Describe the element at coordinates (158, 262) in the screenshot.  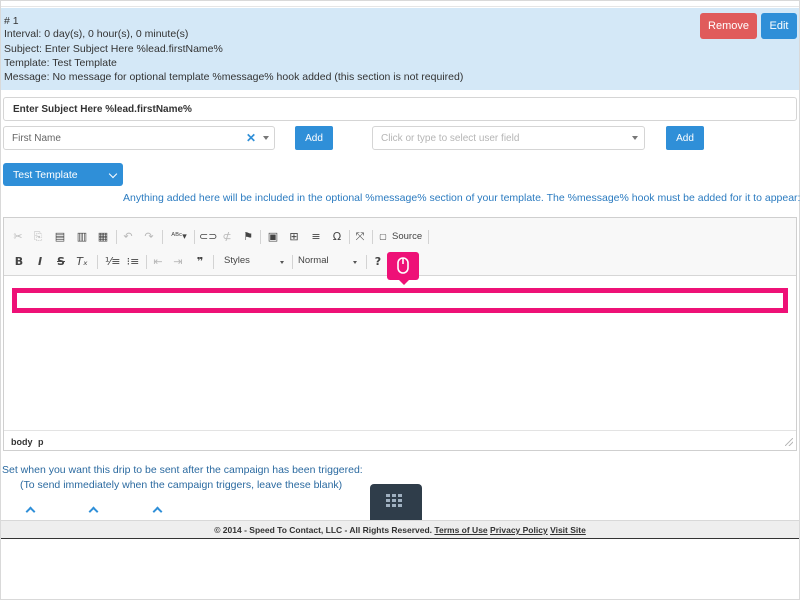
I see `outdent-icon: ⇤` at that location.